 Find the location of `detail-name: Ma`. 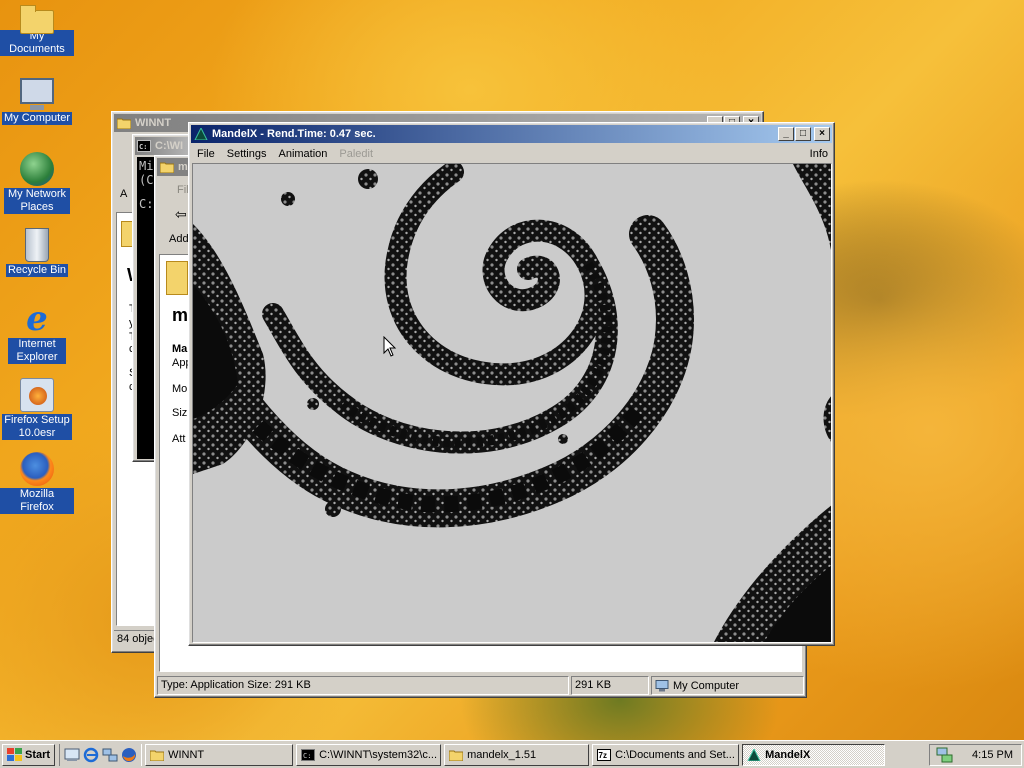

detail-name: Ma is located at coordinates (180, 349).